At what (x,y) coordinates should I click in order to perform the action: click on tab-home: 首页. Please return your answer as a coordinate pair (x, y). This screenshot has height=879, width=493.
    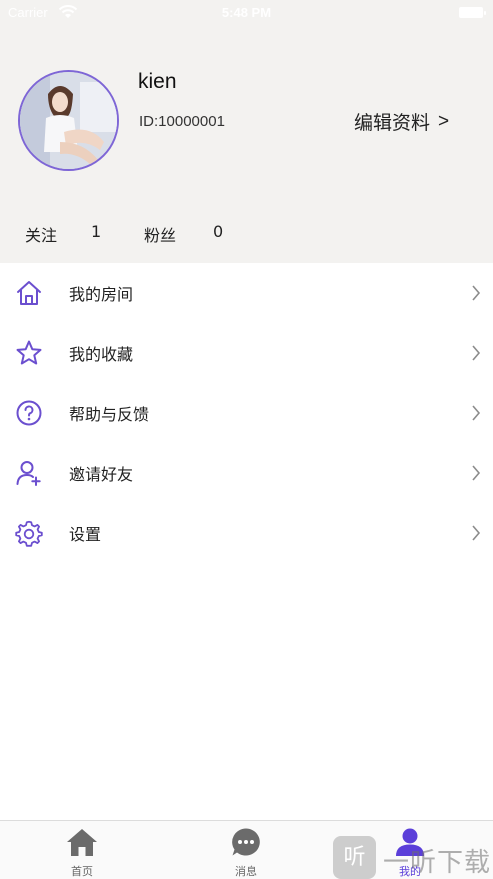
    Looking at the image, I should click on (82, 850).